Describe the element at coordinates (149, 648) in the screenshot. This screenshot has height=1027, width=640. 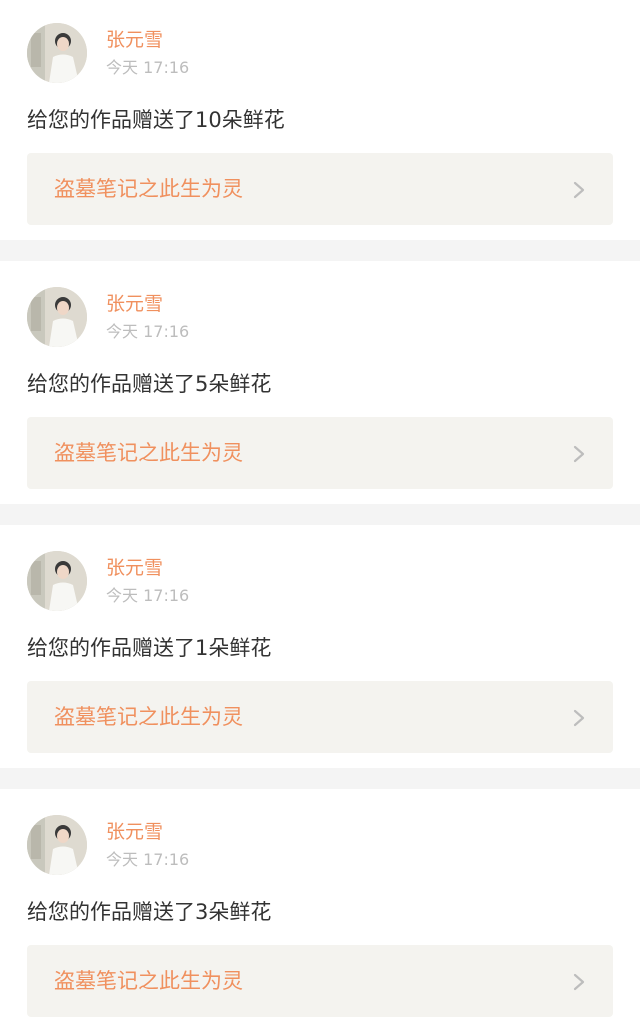
I see `notification-message: 给您的作品赠送了1朵鲜花` at that location.